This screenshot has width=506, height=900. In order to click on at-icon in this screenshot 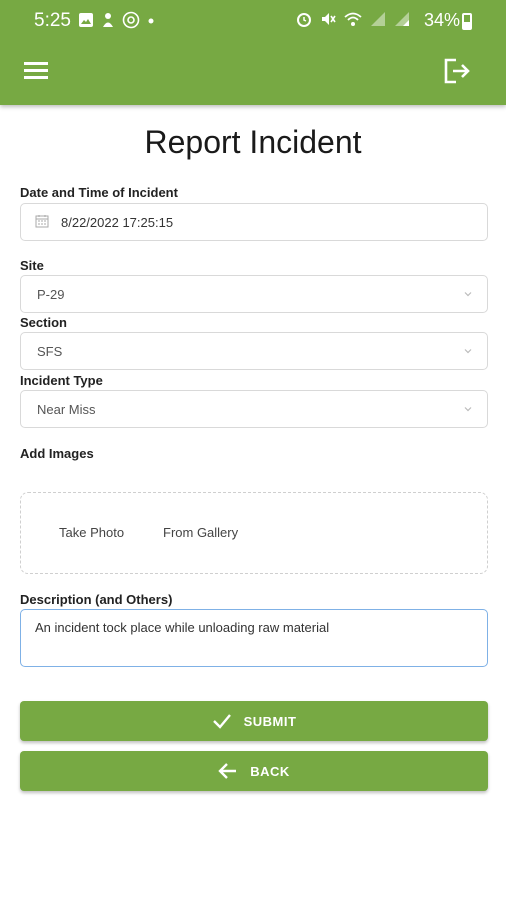, I will do `click(131, 20)`.